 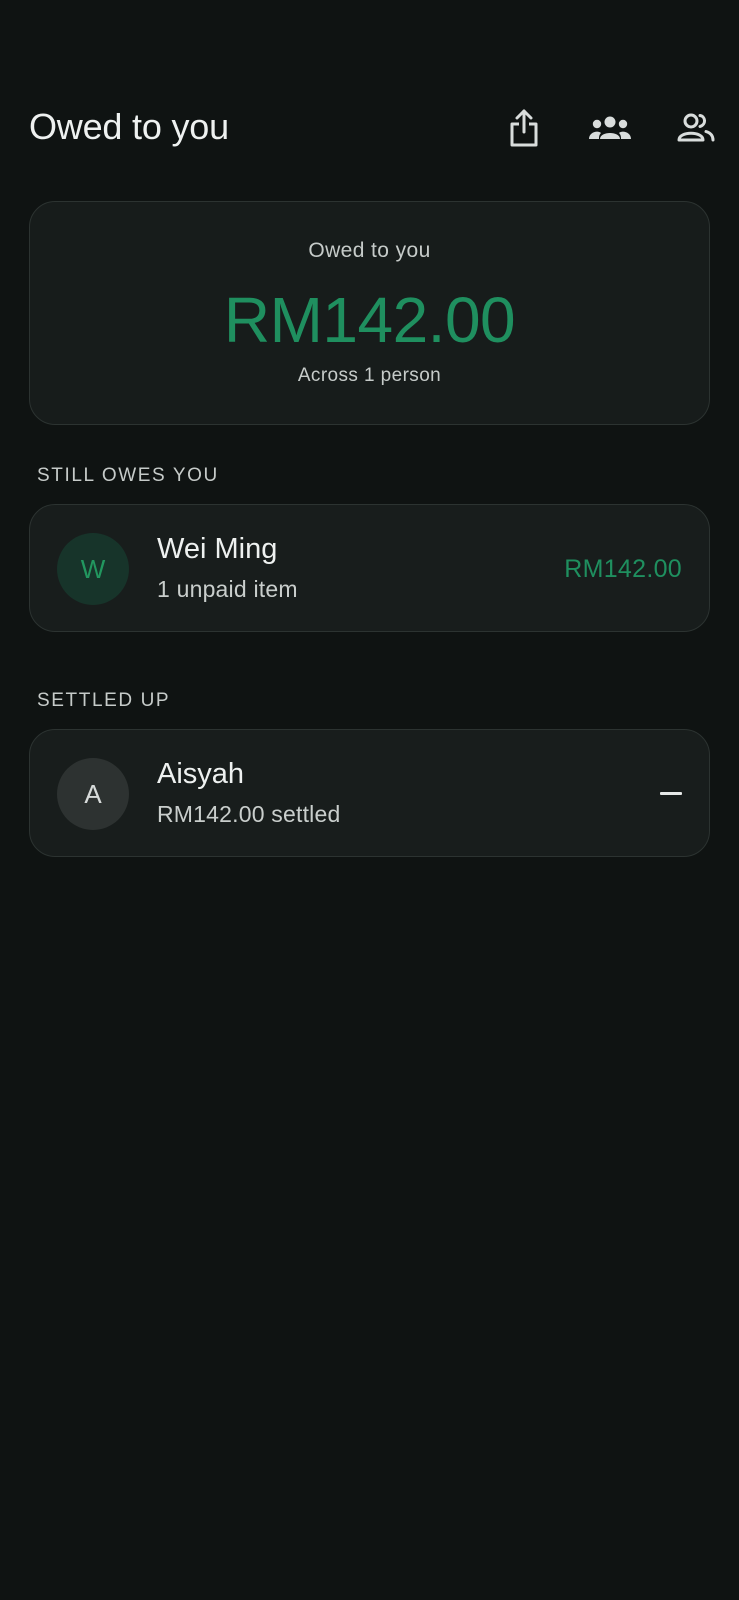 I want to click on list-item-settled: A Aisyah RM142.00 settled, so click(x=369, y=793).